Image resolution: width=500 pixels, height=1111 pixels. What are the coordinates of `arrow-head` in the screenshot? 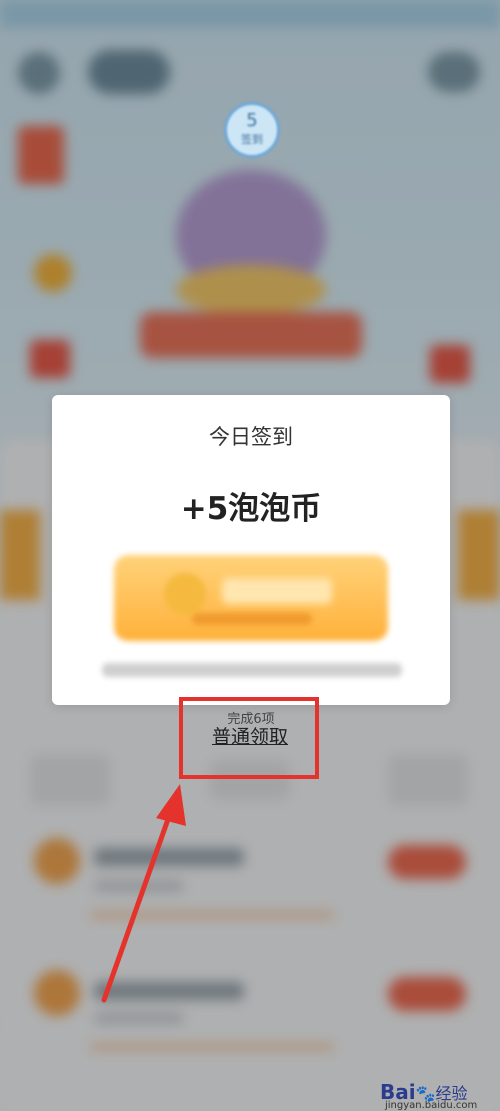 It's located at (171, 805).